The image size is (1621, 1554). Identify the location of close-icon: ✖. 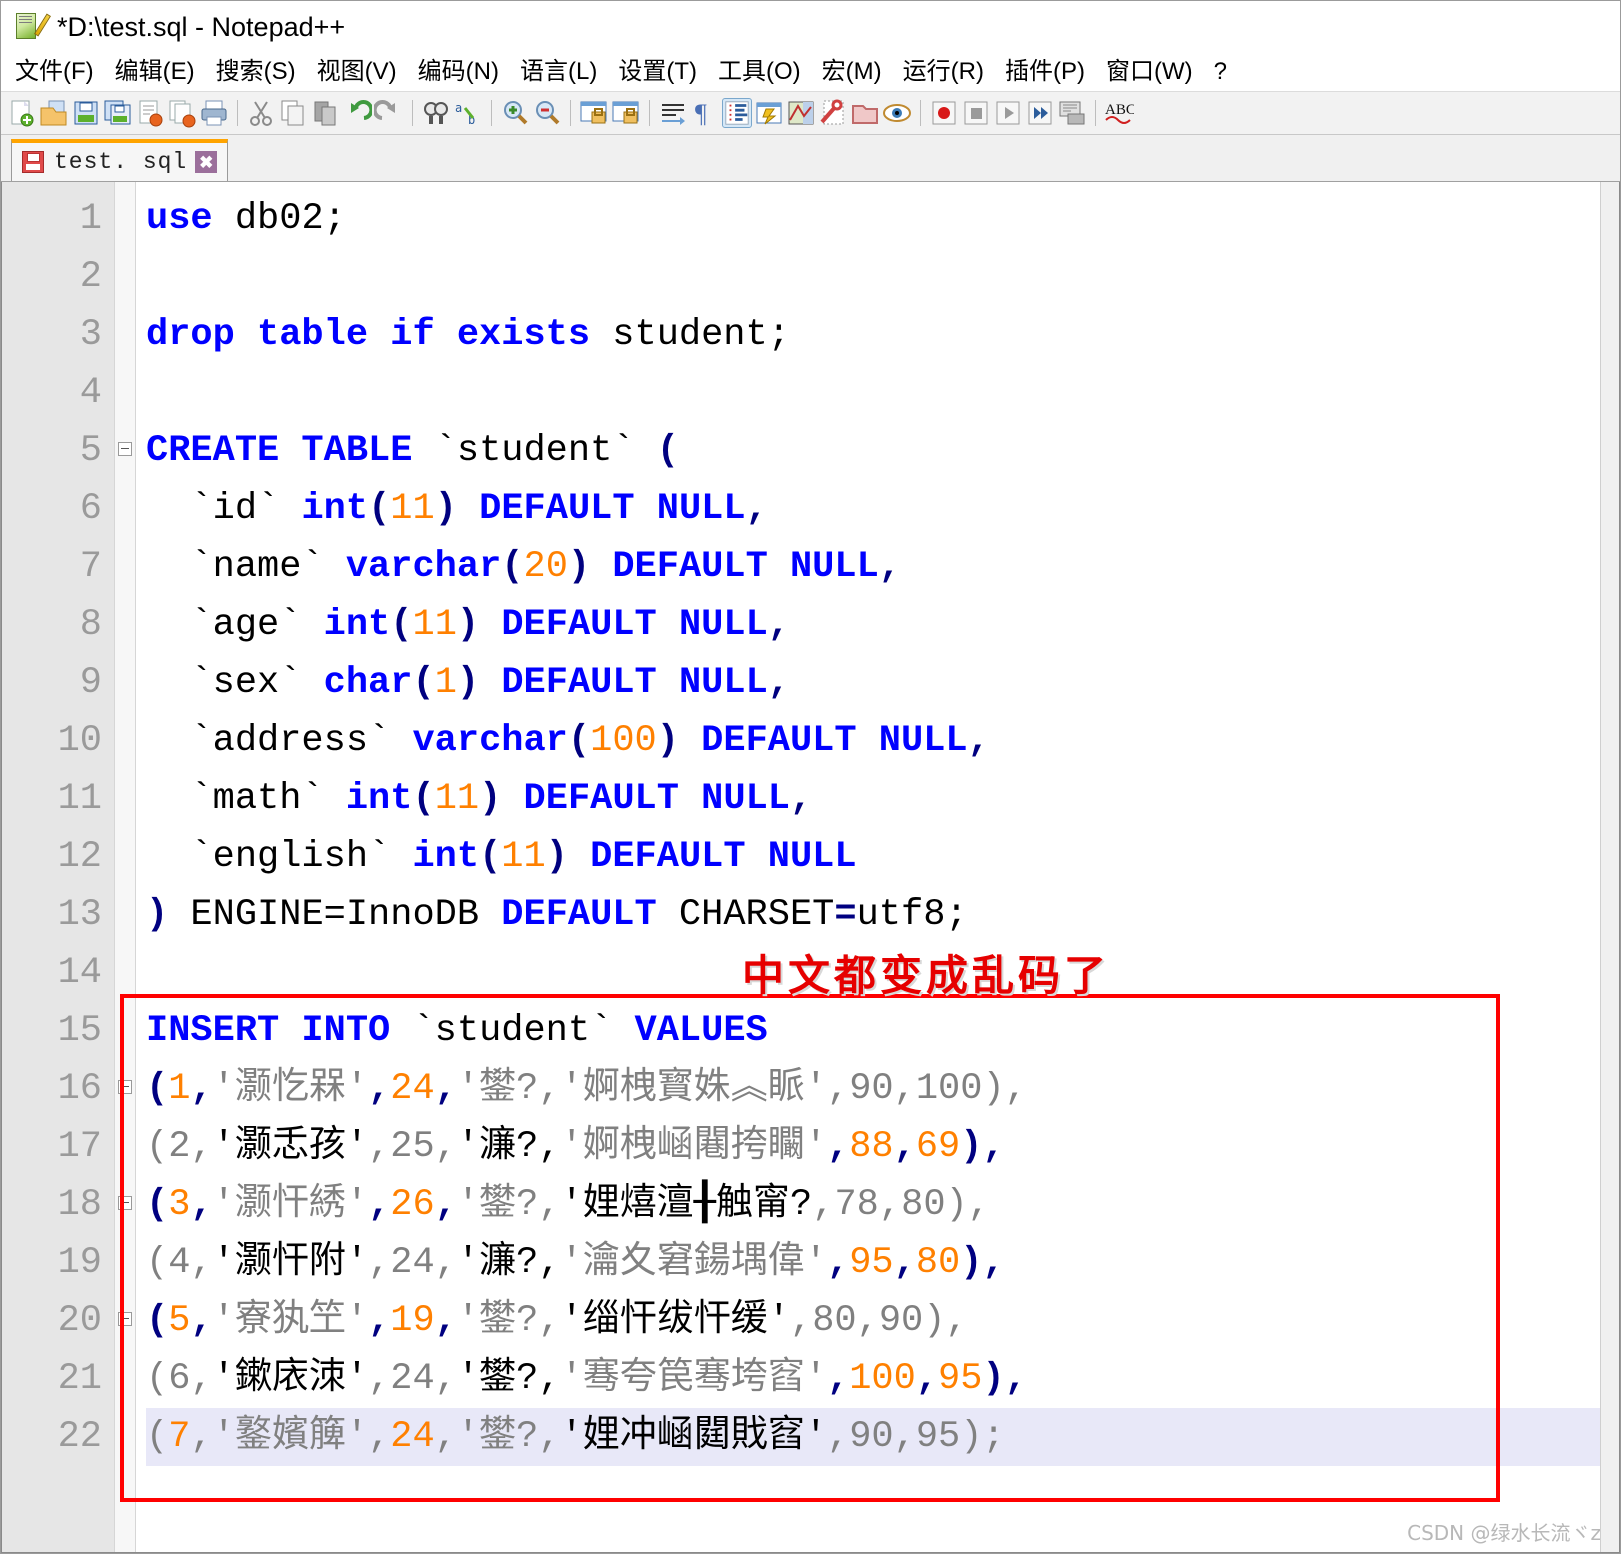
(206, 162).